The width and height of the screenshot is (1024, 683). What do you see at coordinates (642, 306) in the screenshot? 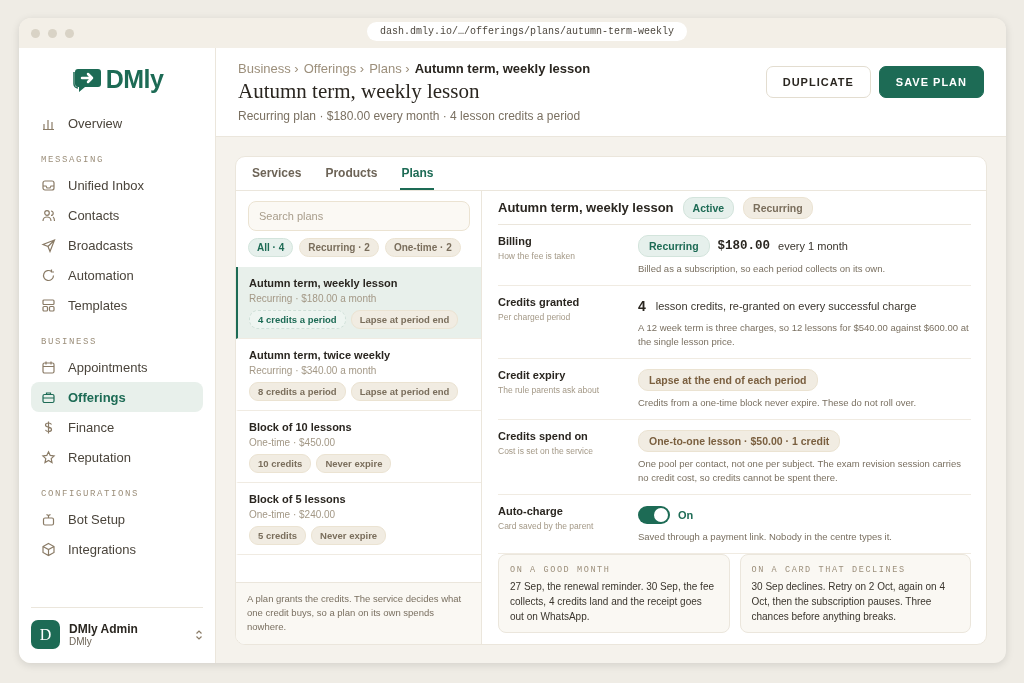
I see `credit-count: 4` at bounding box center [642, 306].